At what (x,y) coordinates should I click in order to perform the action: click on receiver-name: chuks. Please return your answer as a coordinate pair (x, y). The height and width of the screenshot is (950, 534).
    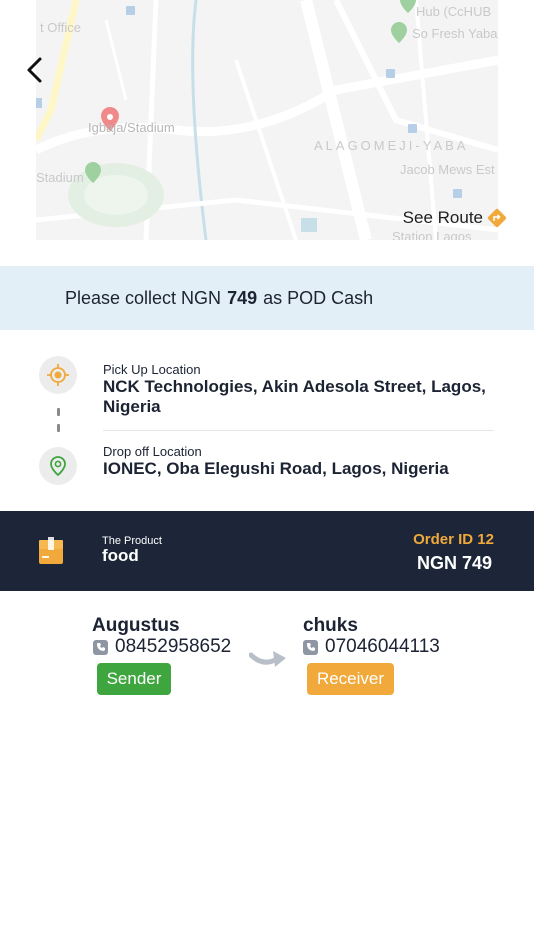
    Looking at the image, I should click on (330, 625).